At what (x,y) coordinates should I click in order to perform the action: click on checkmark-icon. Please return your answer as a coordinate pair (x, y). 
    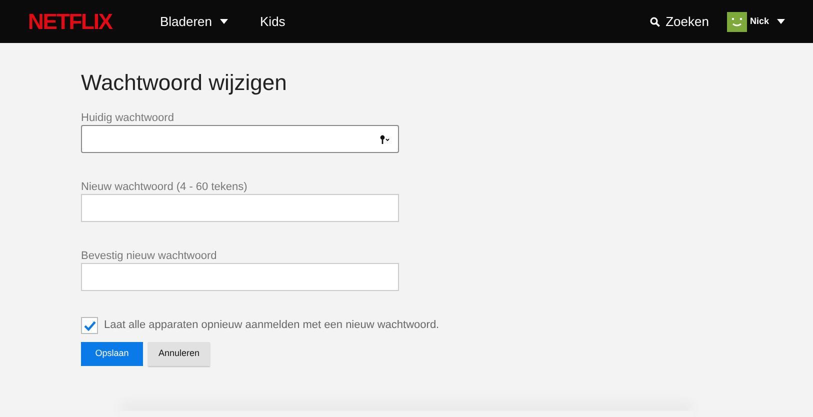
    Looking at the image, I should click on (90, 325).